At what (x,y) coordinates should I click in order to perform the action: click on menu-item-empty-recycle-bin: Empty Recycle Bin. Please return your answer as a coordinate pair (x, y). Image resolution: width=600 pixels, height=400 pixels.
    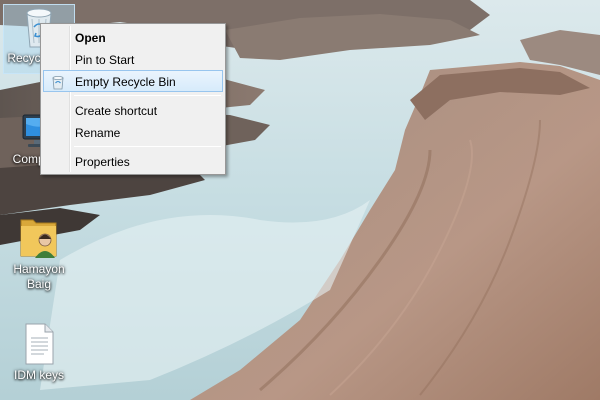
    Looking at the image, I should click on (133, 81).